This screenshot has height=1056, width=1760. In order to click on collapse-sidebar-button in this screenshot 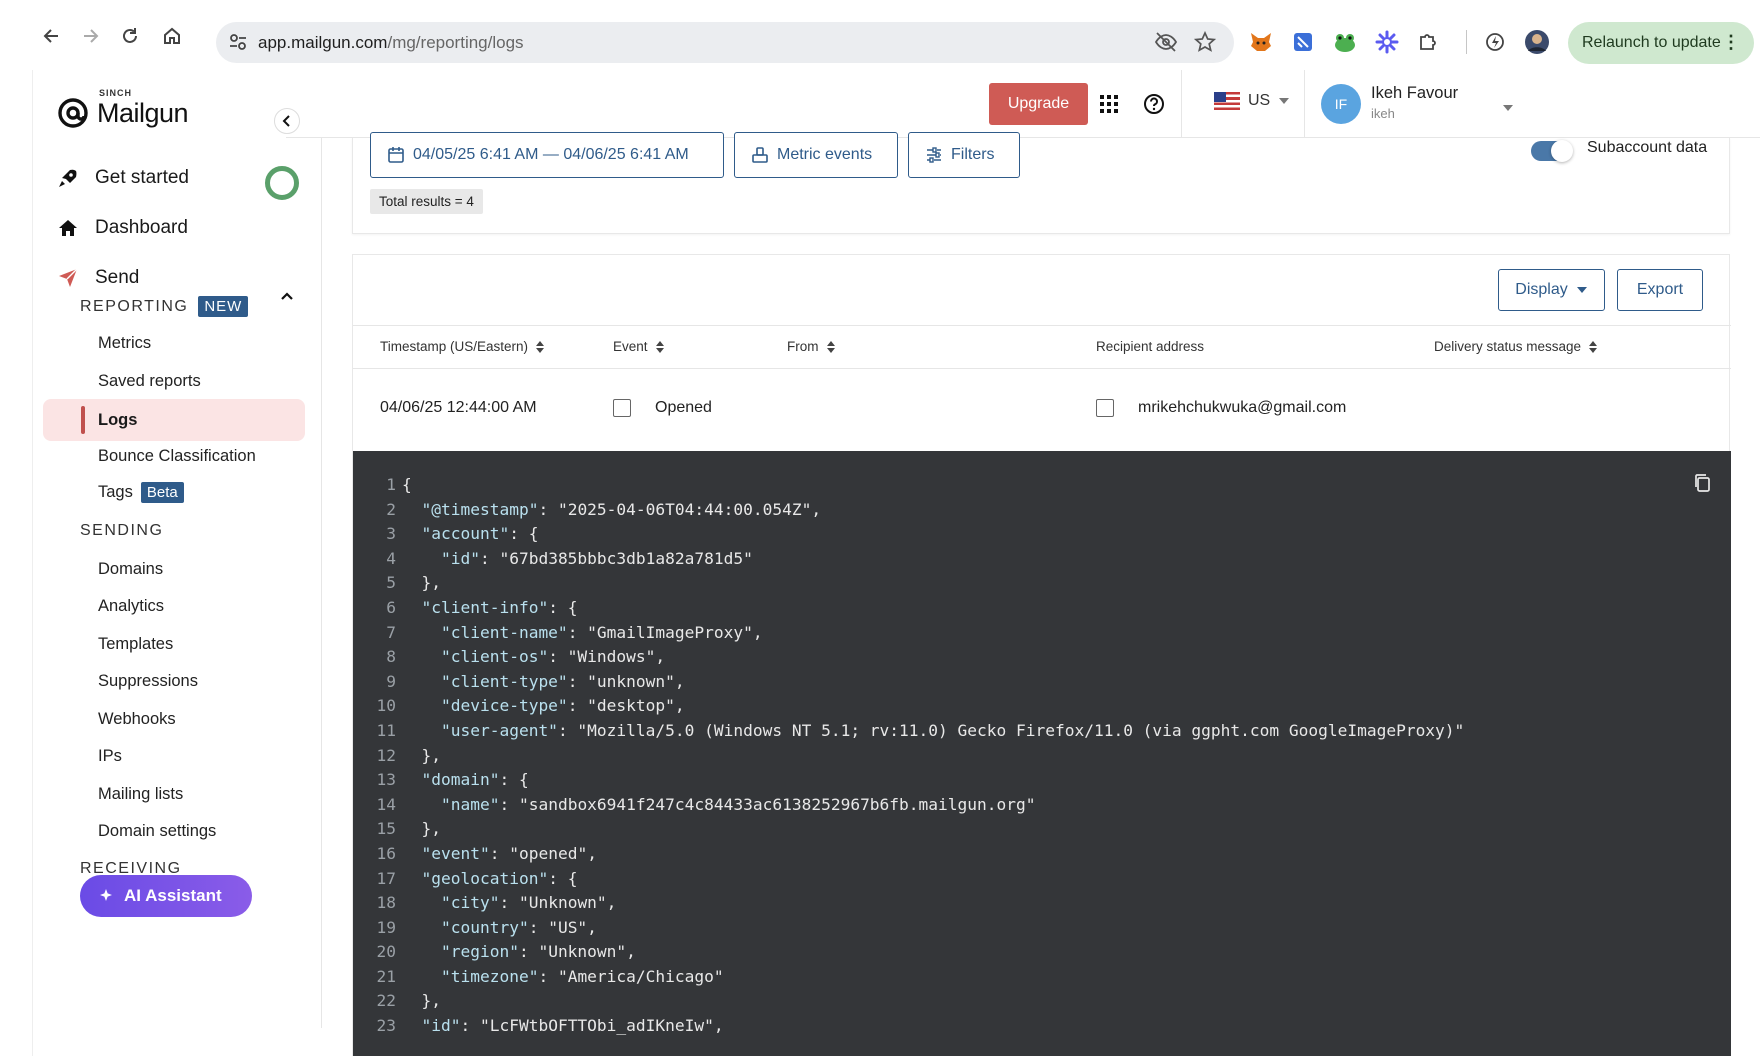, I will do `click(287, 121)`.